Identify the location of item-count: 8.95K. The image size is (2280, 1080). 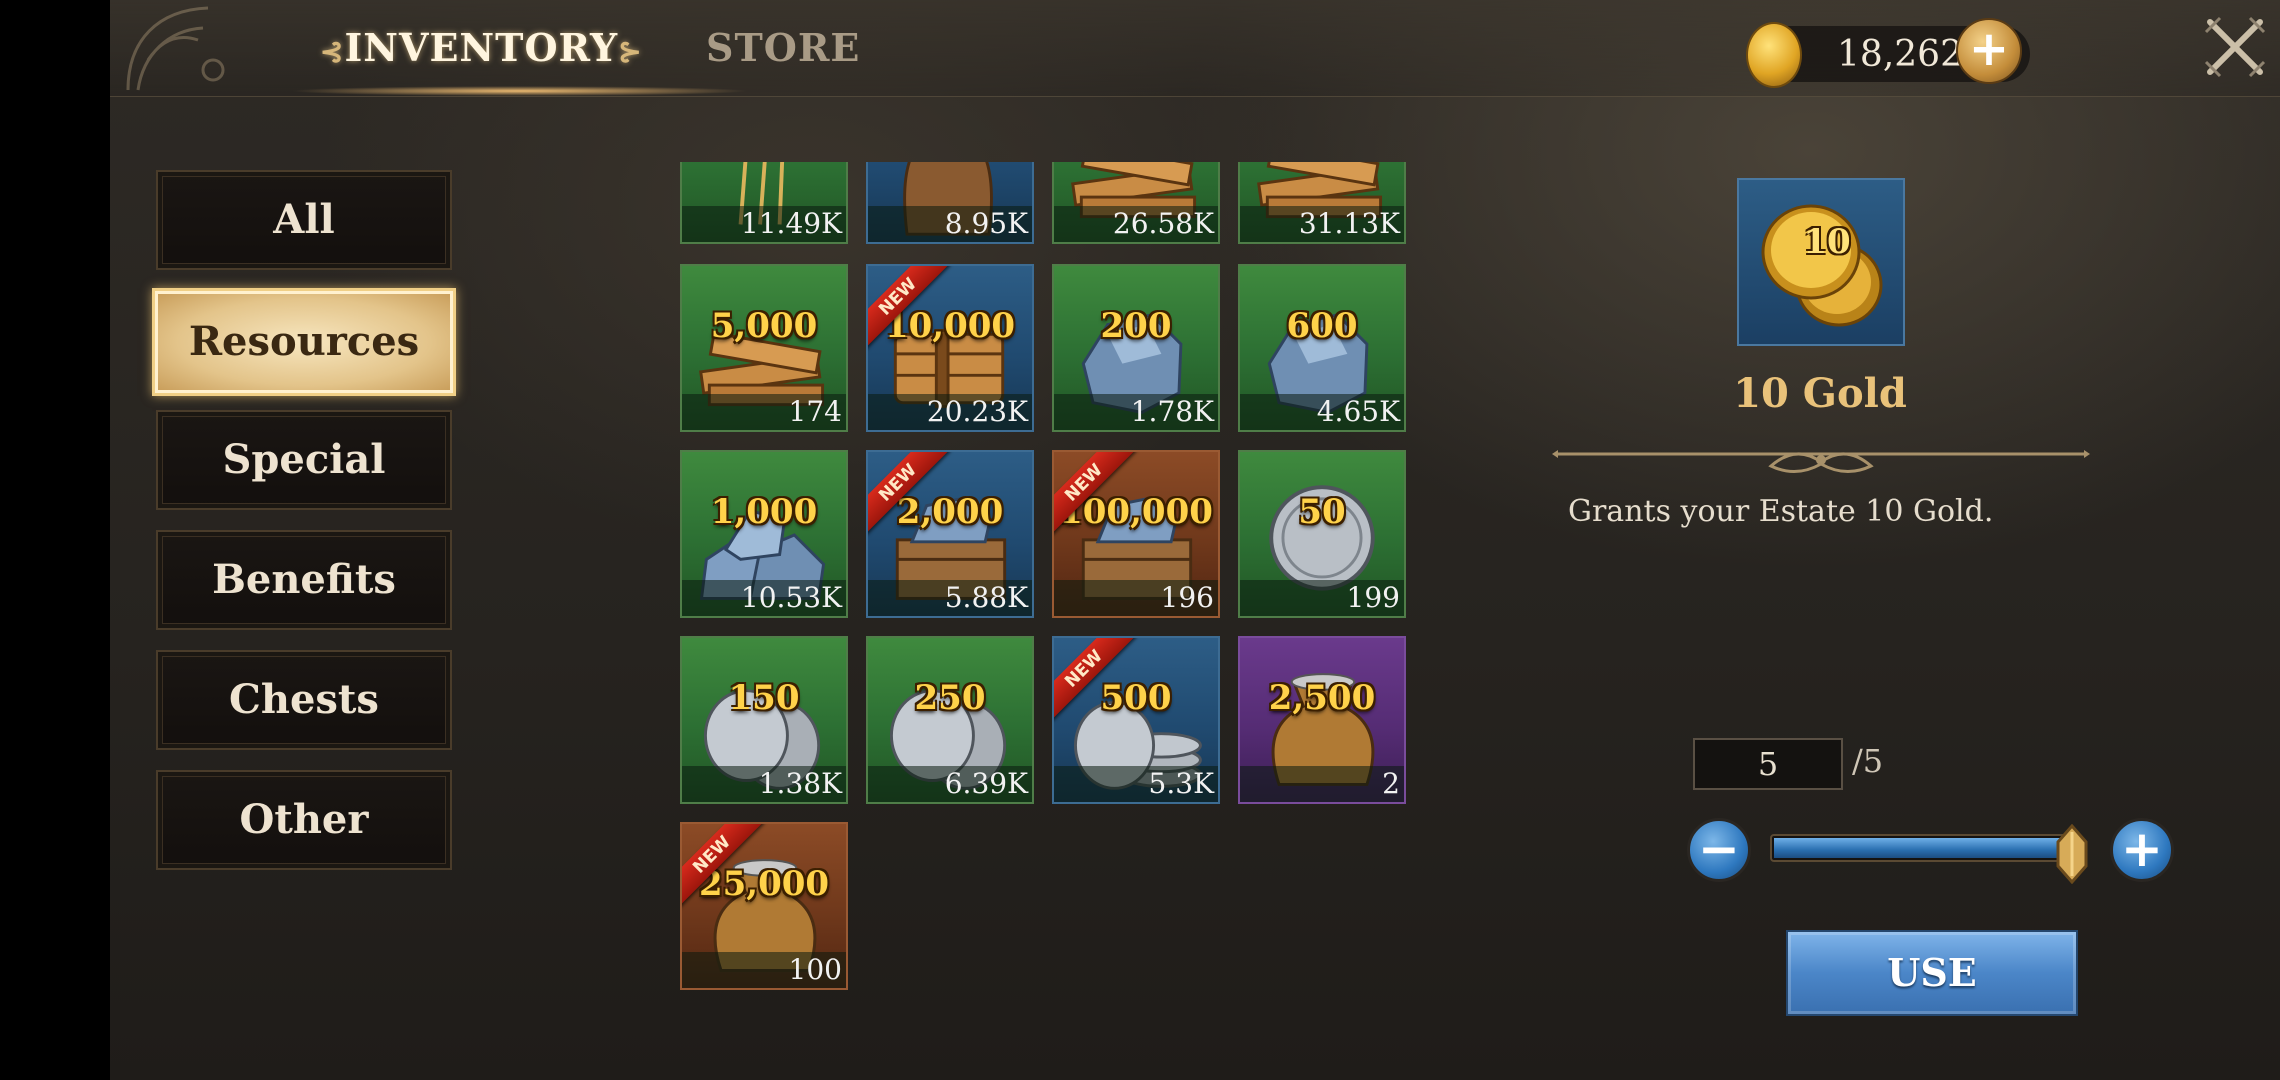
(950, 224).